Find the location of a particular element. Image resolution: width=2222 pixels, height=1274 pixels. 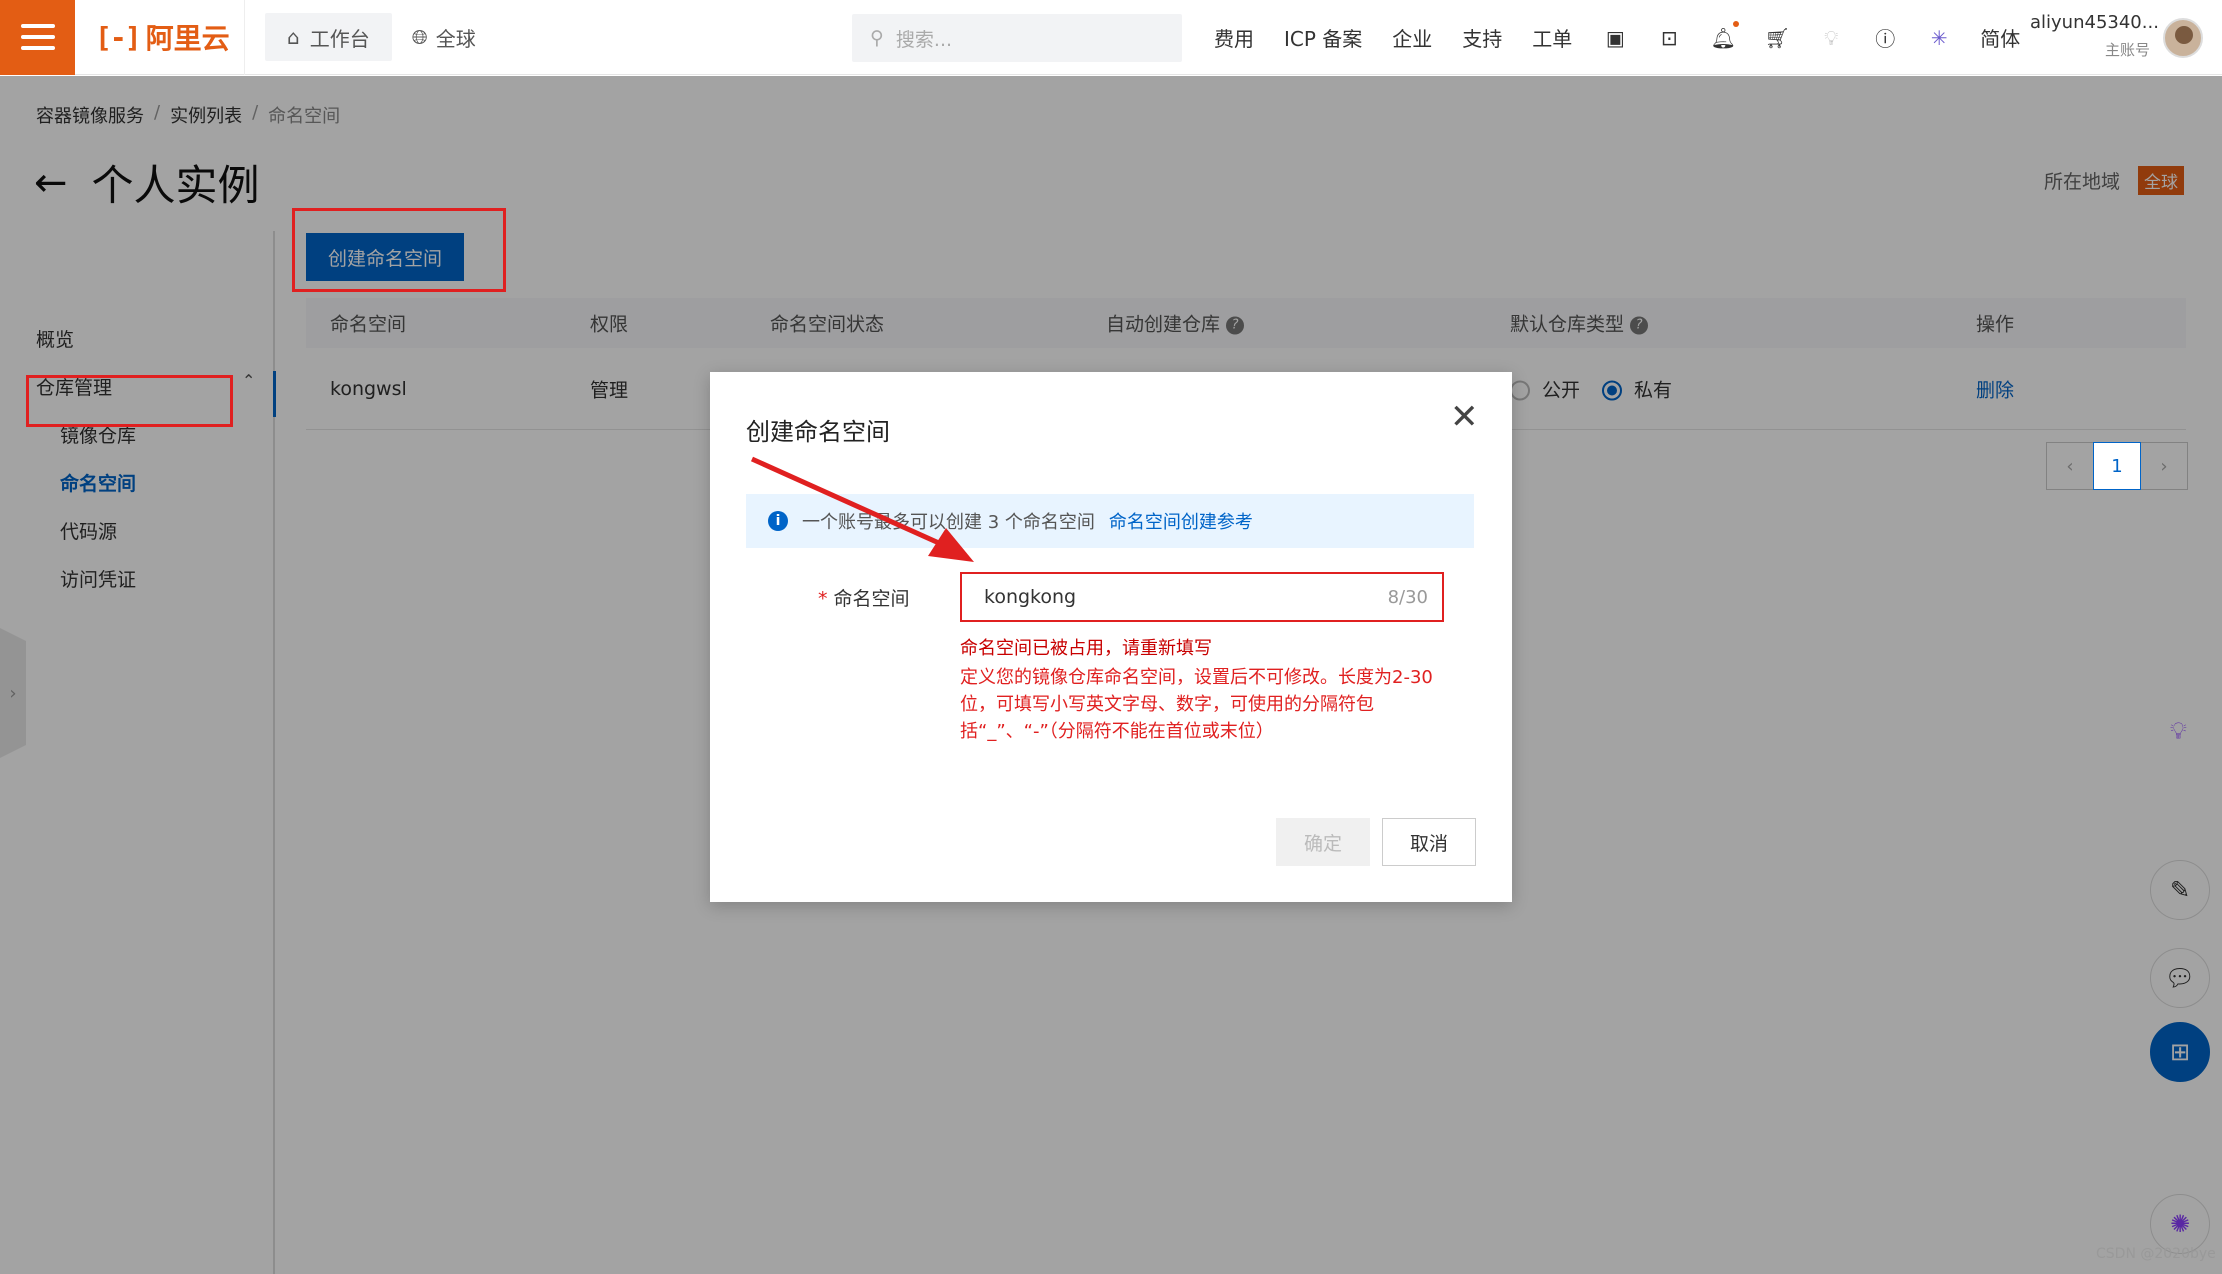

char-counter: 8/30 is located at coordinates (1407, 597).